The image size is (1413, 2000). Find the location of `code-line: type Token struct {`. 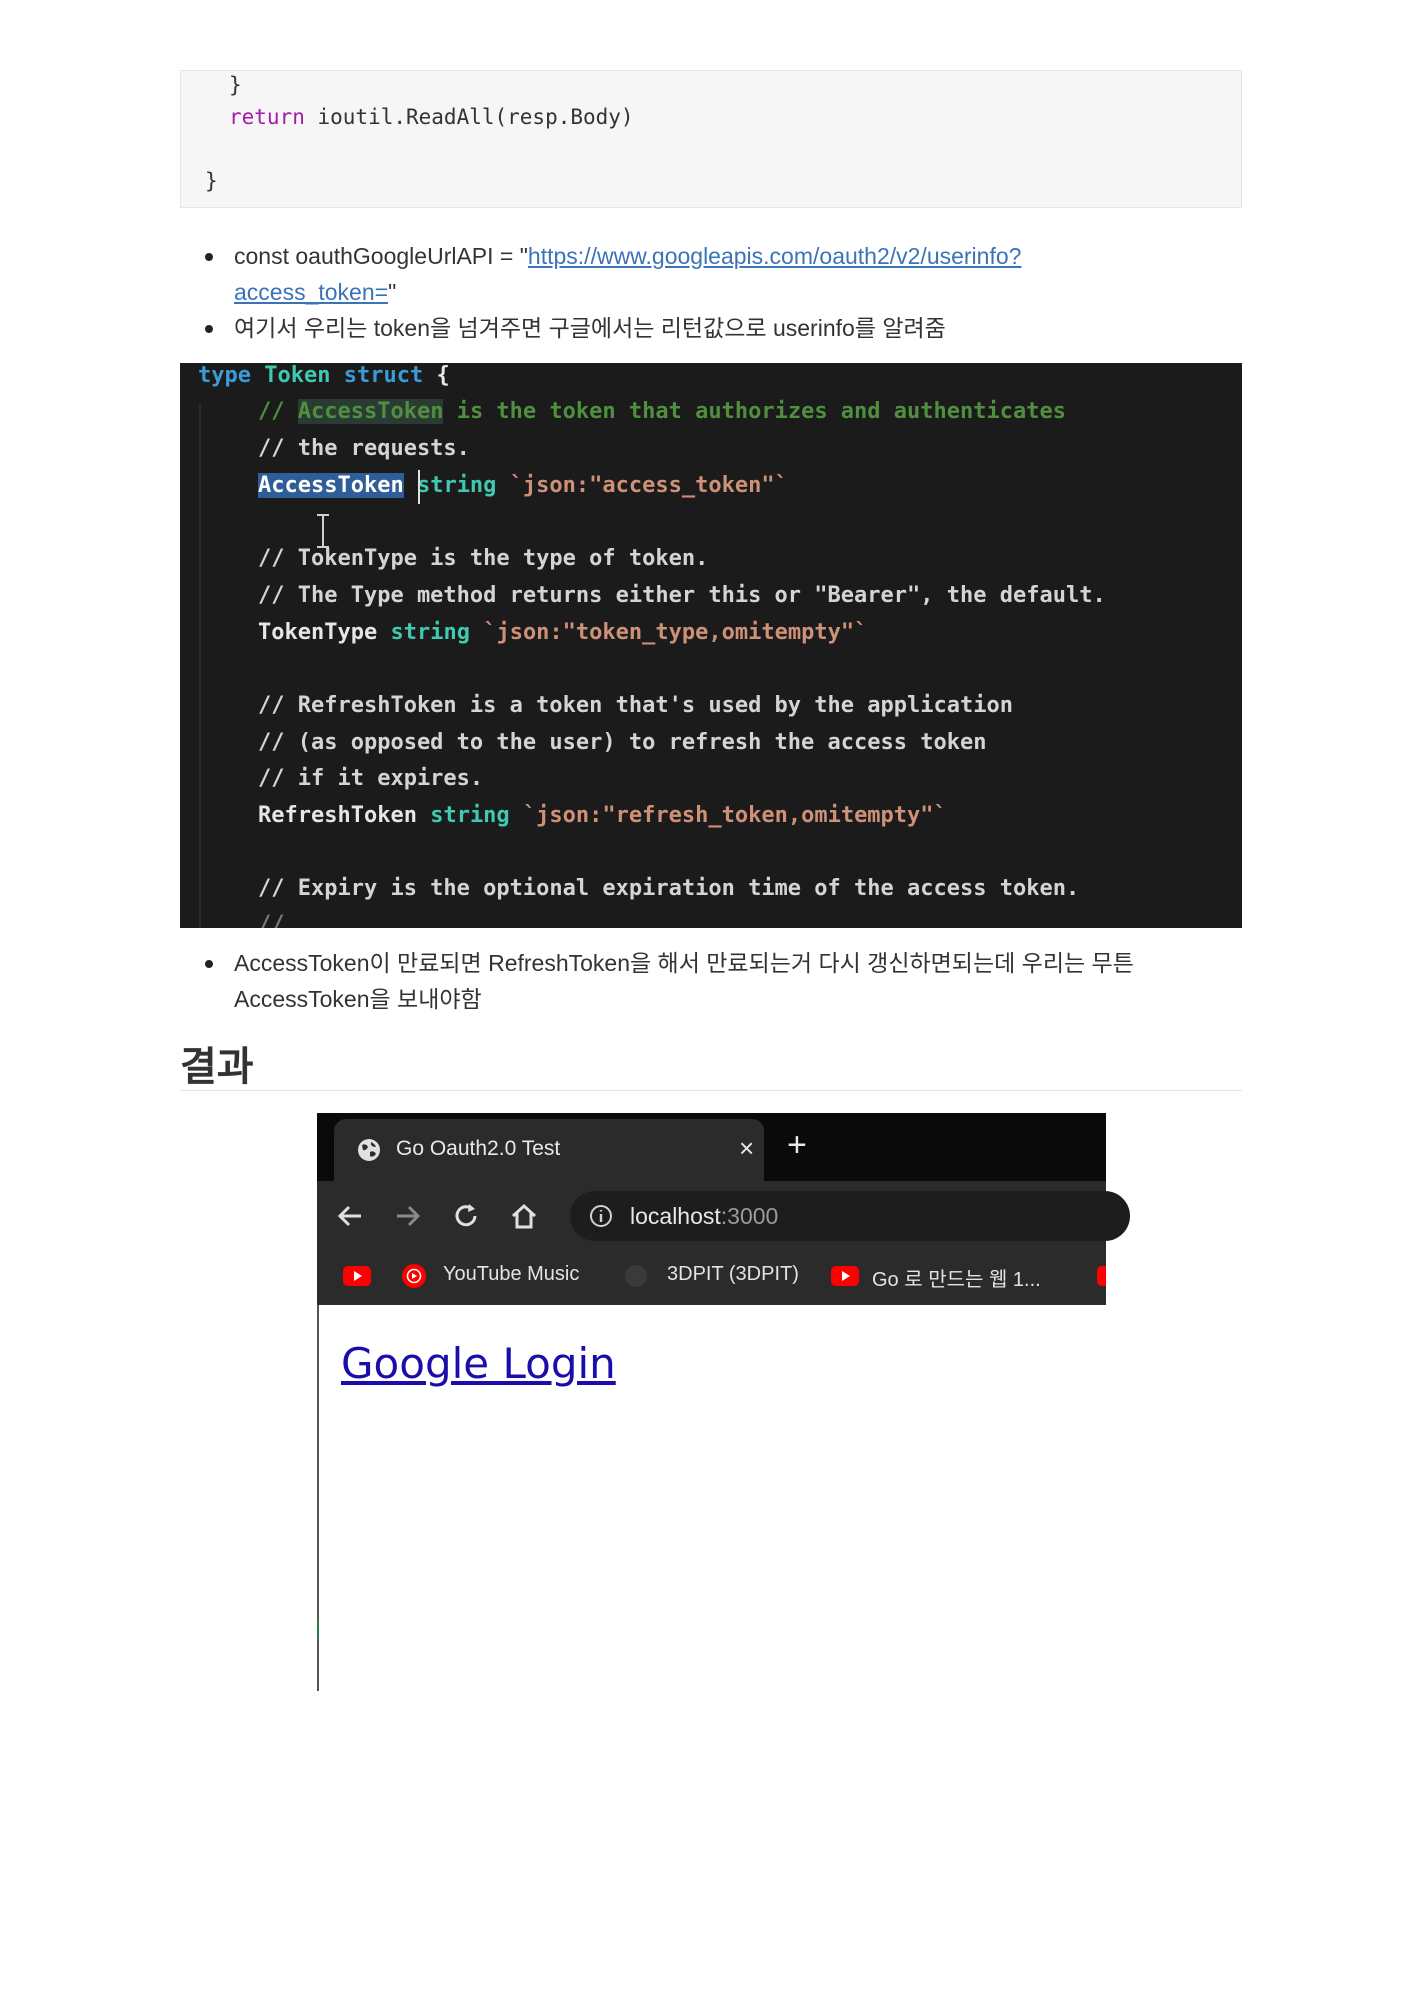

code-line: type Token struct { is located at coordinates (324, 375).